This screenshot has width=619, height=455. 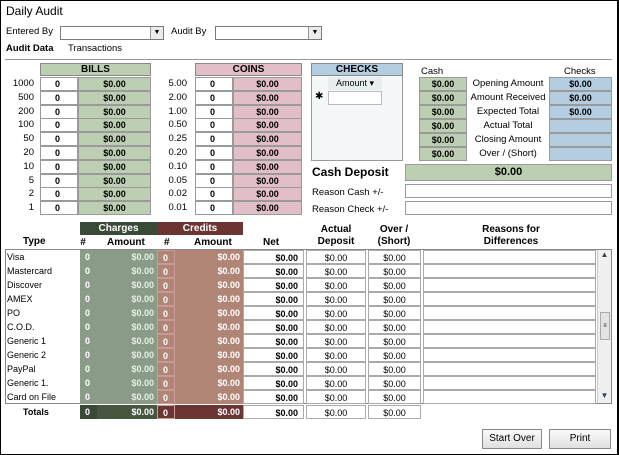 I want to click on scroll-thumb: ≡, so click(x=605, y=326).